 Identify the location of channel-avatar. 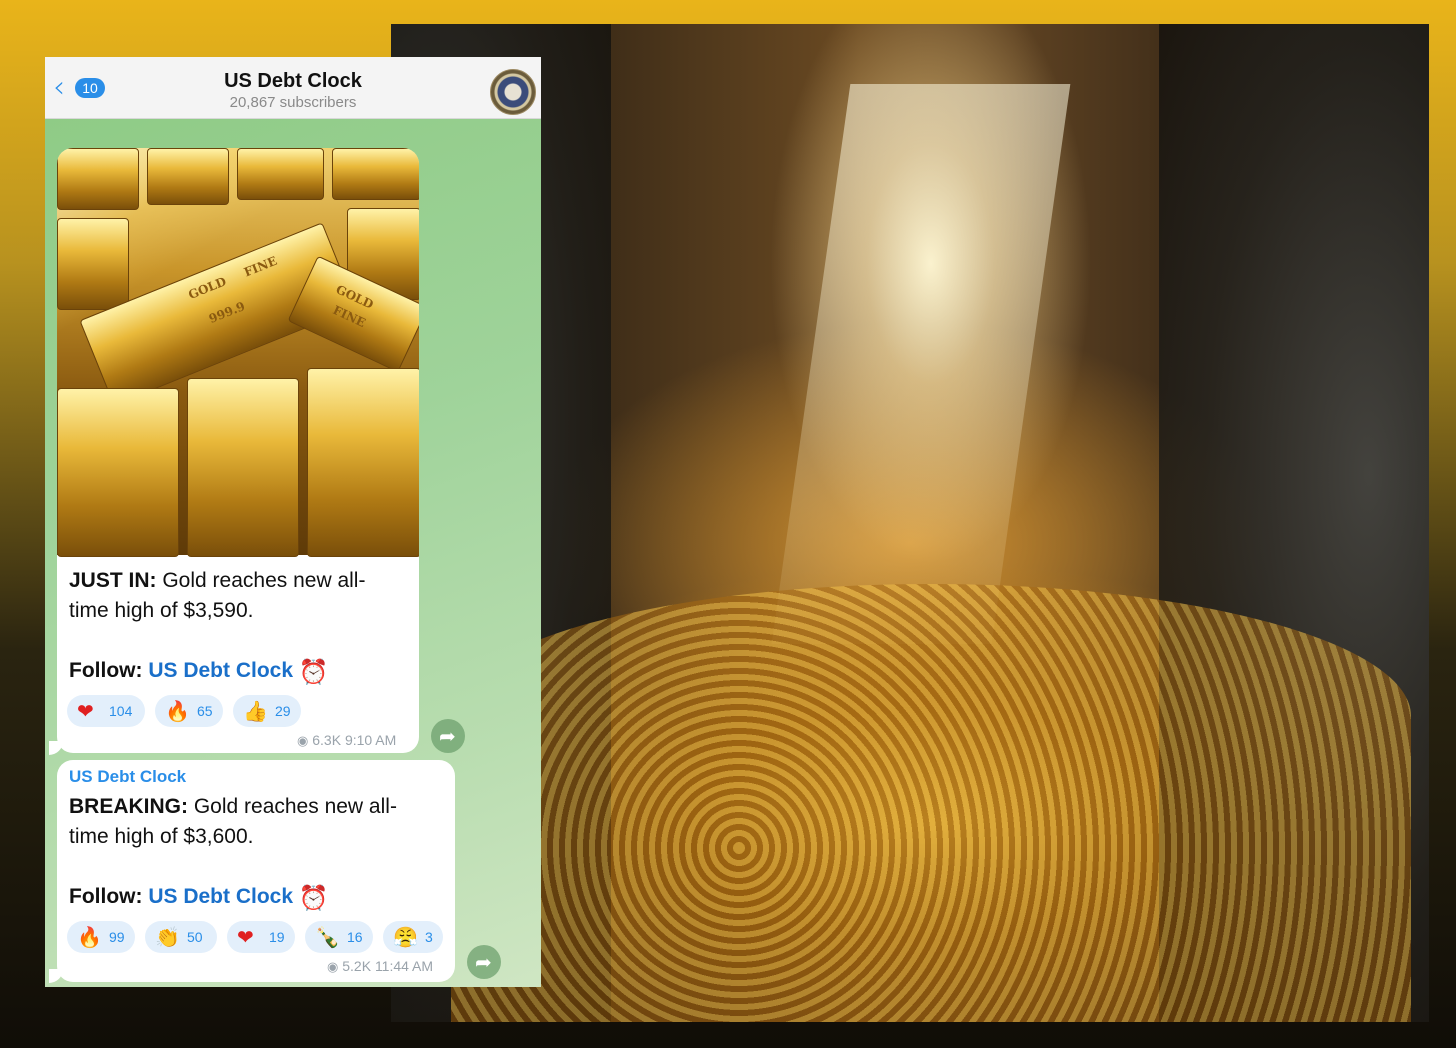
(513, 92).